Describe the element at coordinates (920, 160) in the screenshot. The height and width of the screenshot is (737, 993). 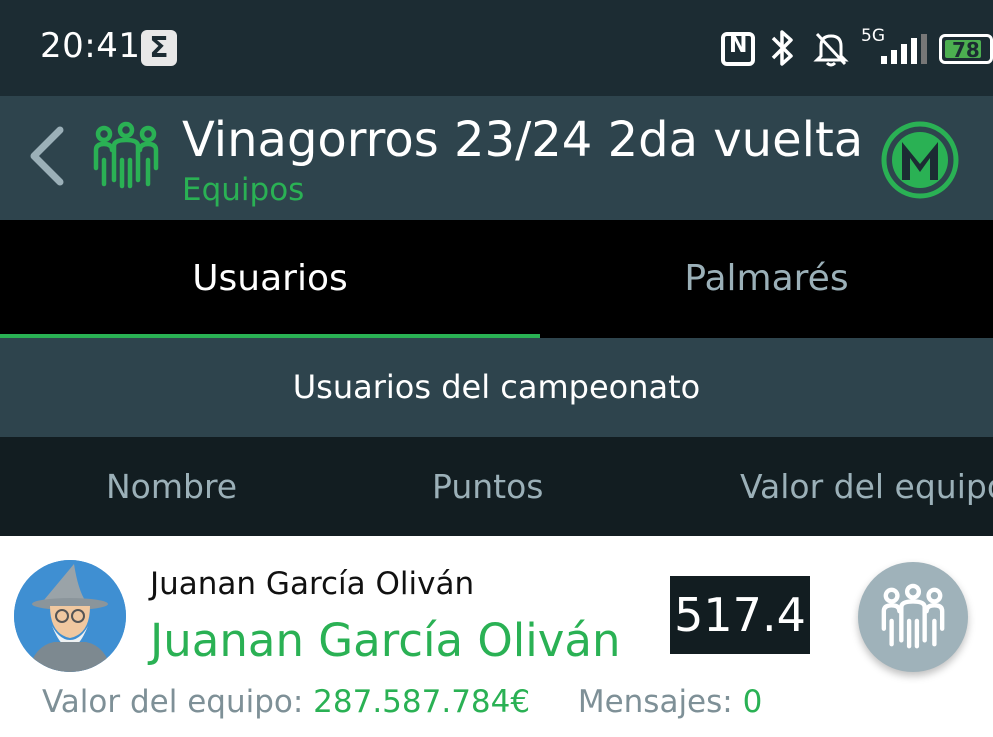
I see `league-logo` at that location.